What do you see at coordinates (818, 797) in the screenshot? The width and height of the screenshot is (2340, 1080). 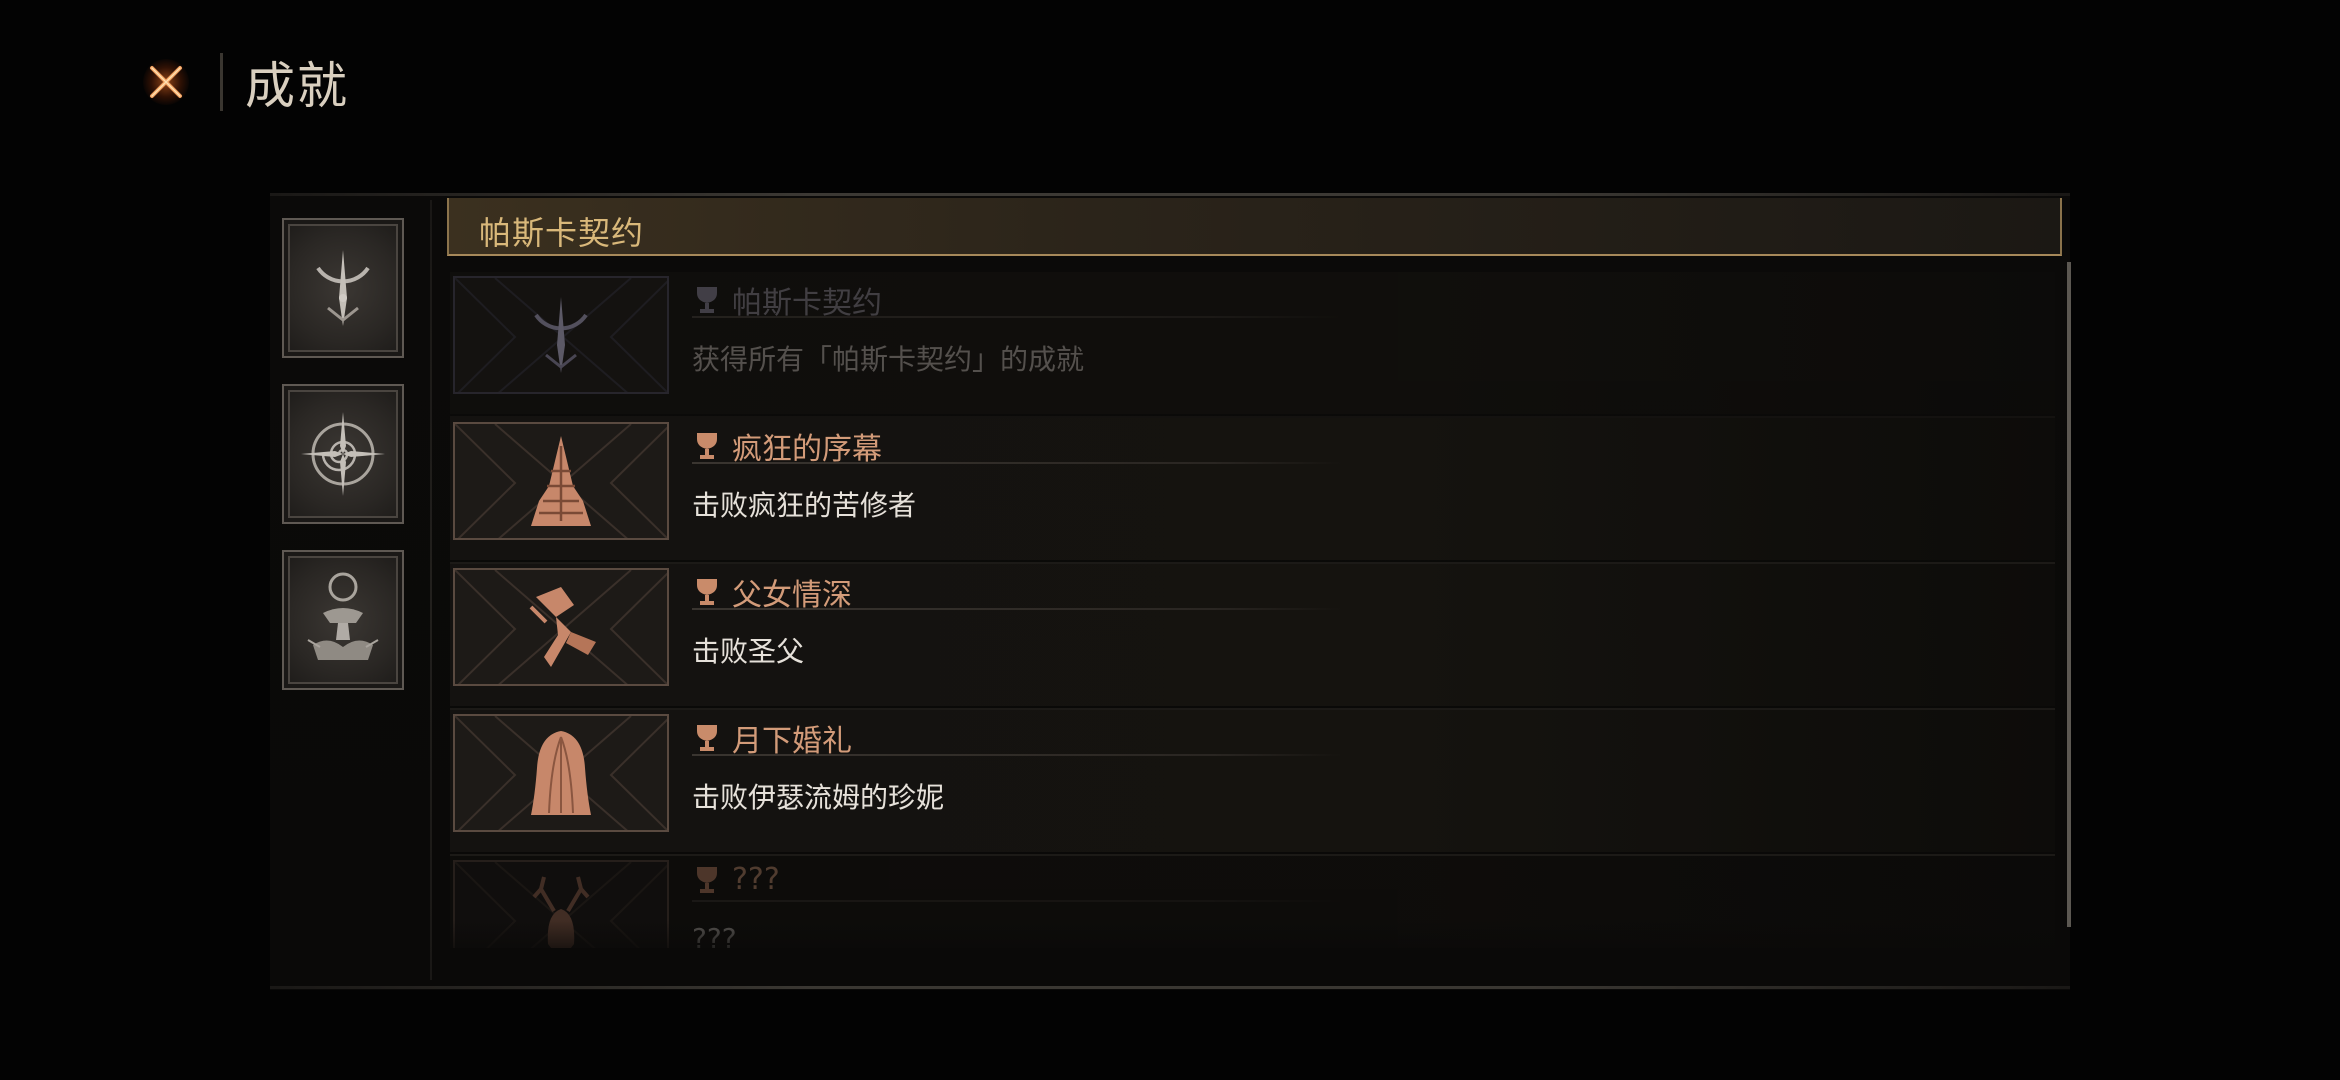 I see `achievement-description: 击败伊瑟流姆的珍妮` at bounding box center [818, 797].